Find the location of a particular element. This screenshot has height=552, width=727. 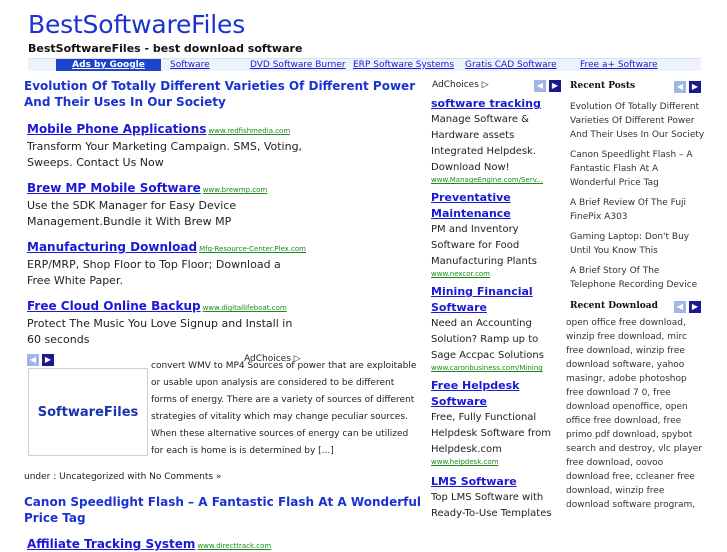

recent-download-header: Recent Download ◀ ▶ is located at coordinates (636, 307).